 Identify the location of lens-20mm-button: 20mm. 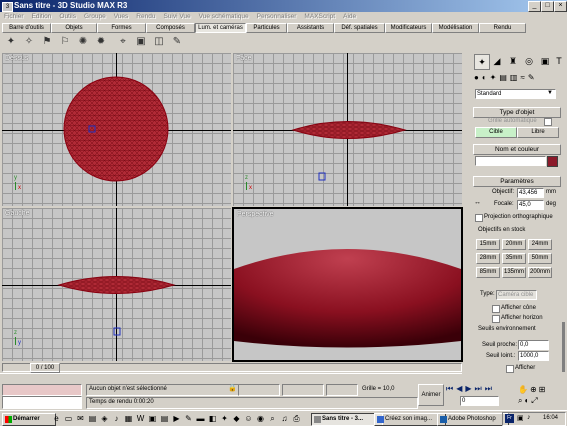
(514, 244).